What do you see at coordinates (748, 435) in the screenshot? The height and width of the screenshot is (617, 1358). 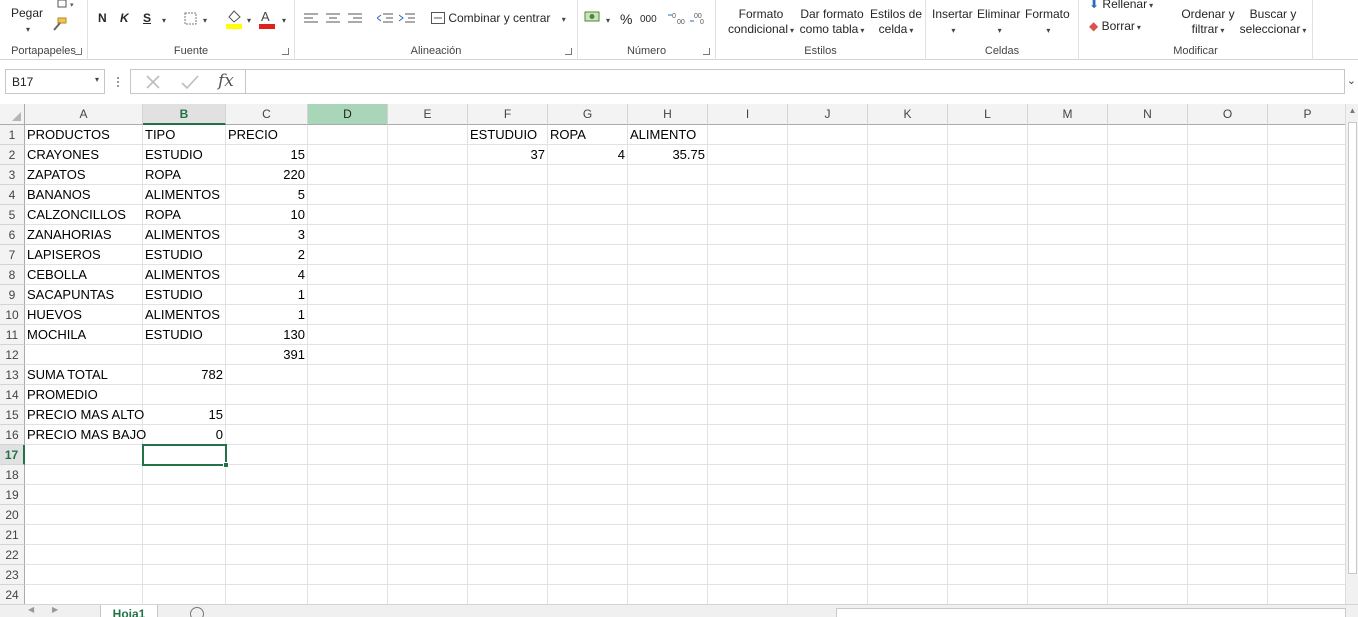 I see `cell-i16` at bounding box center [748, 435].